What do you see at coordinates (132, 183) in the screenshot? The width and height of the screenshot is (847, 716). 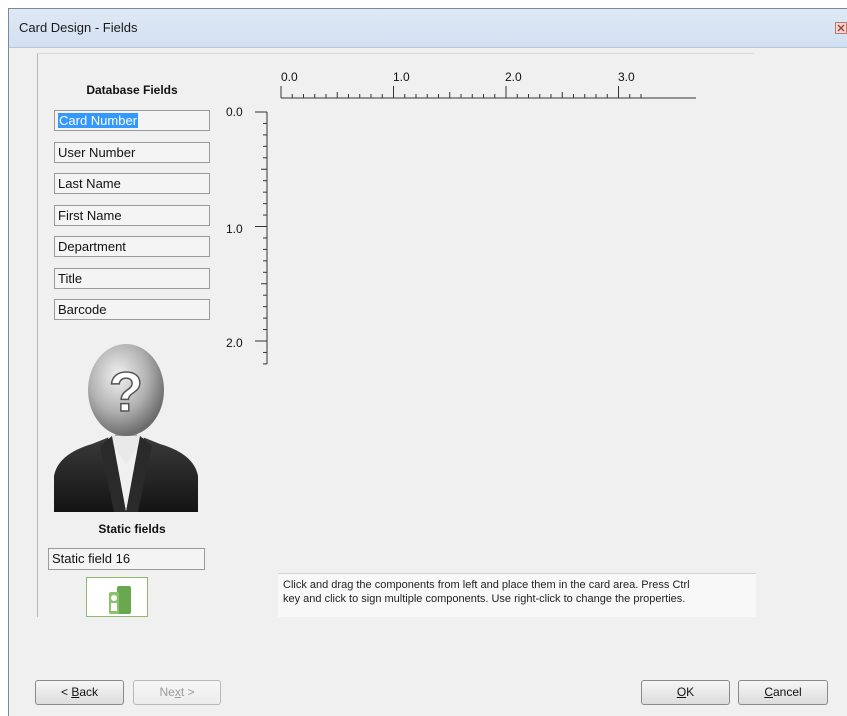 I see `field-last-name: Last Name` at bounding box center [132, 183].